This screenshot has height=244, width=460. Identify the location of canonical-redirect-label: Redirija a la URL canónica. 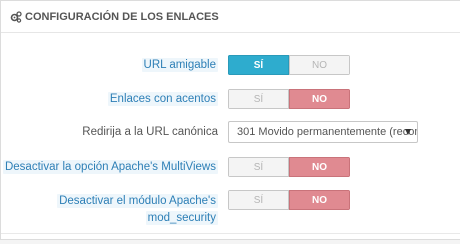
(150, 132).